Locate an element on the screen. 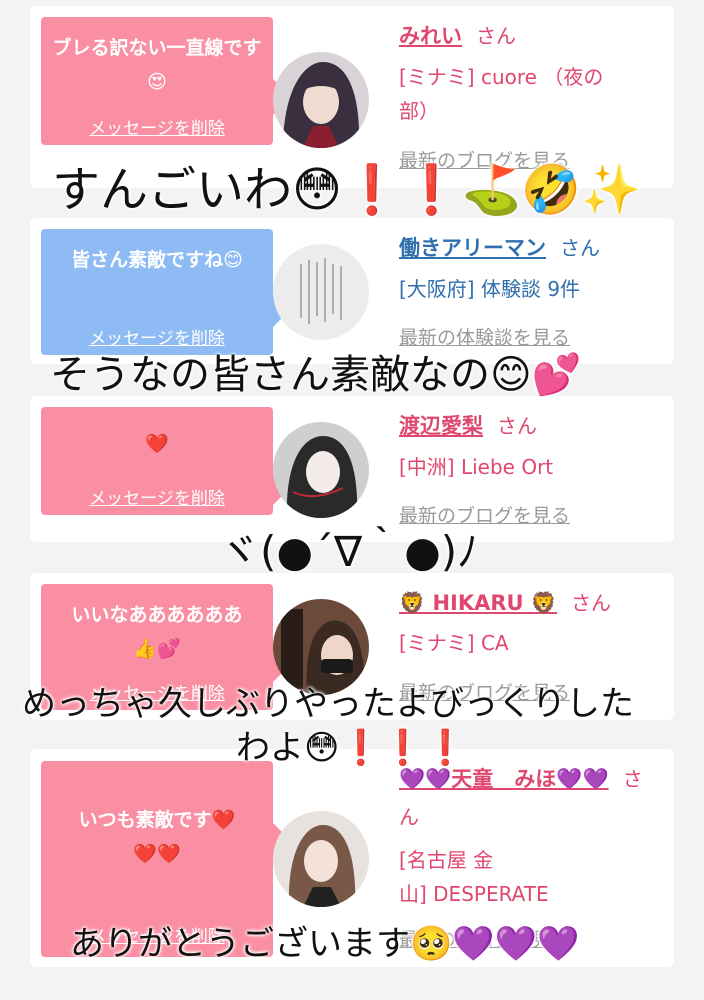  shop-line: 山] DESPERATE is located at coordinates (474, 894).